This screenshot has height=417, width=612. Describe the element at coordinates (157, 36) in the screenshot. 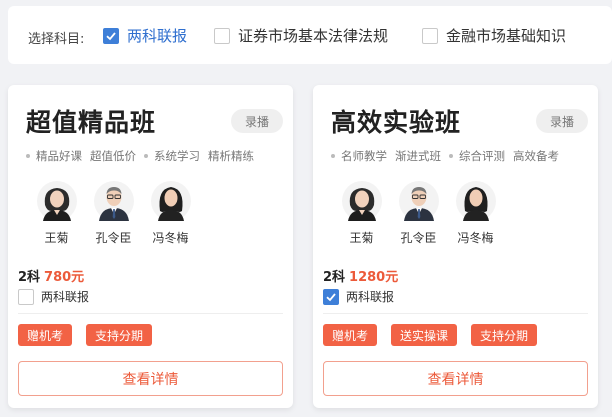

I see `subject-option-label: 两科联报` at that location.